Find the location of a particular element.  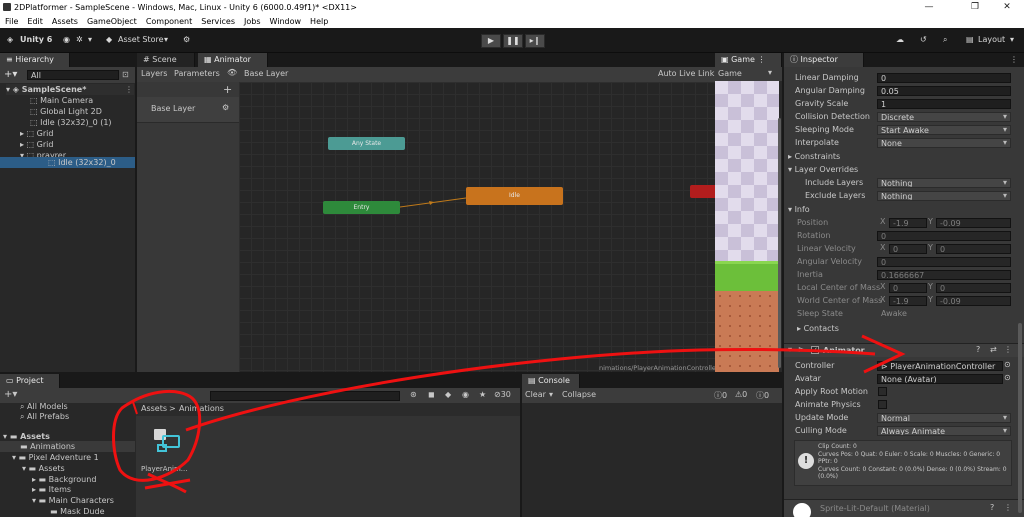

constraints-foldout: ▸ Constraints is located at coordinates (814, 156).